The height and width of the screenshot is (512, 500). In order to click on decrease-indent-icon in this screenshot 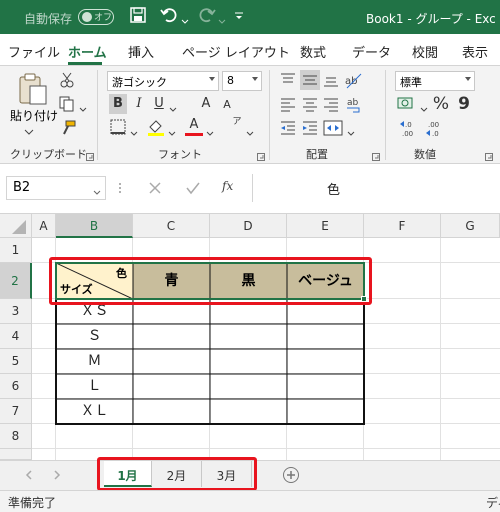, I will do `click(288, 128)`.